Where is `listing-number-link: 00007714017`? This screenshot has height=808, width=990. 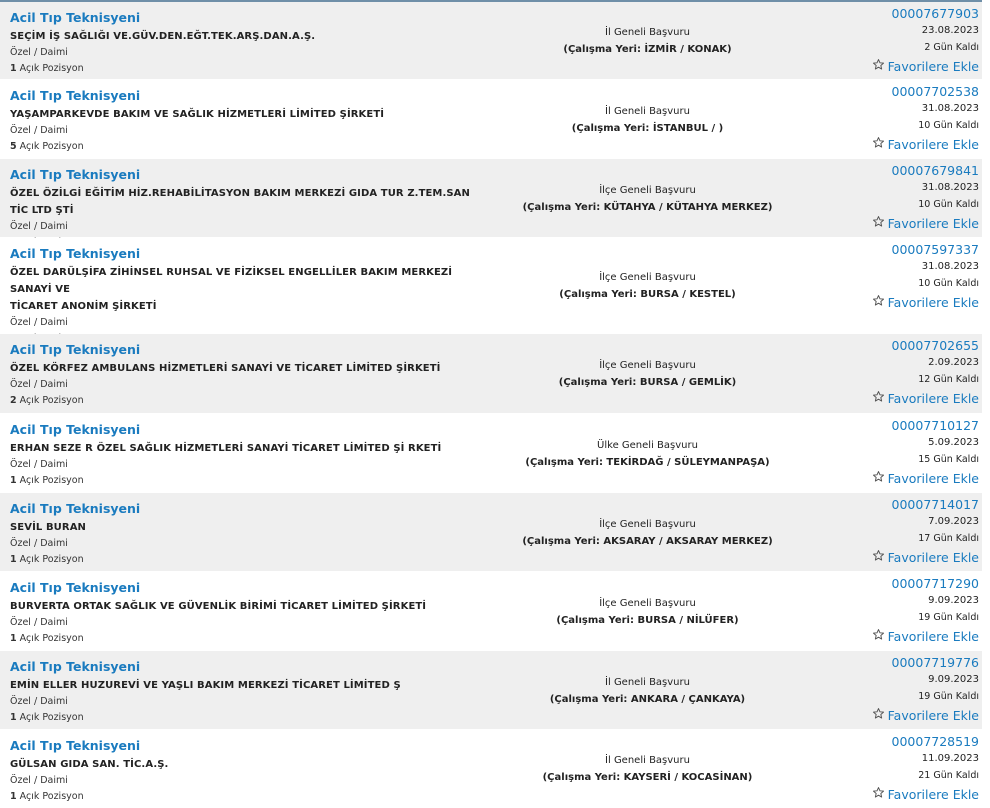
listing-number-link: 00007714017 is located at coordinates (889, 504).